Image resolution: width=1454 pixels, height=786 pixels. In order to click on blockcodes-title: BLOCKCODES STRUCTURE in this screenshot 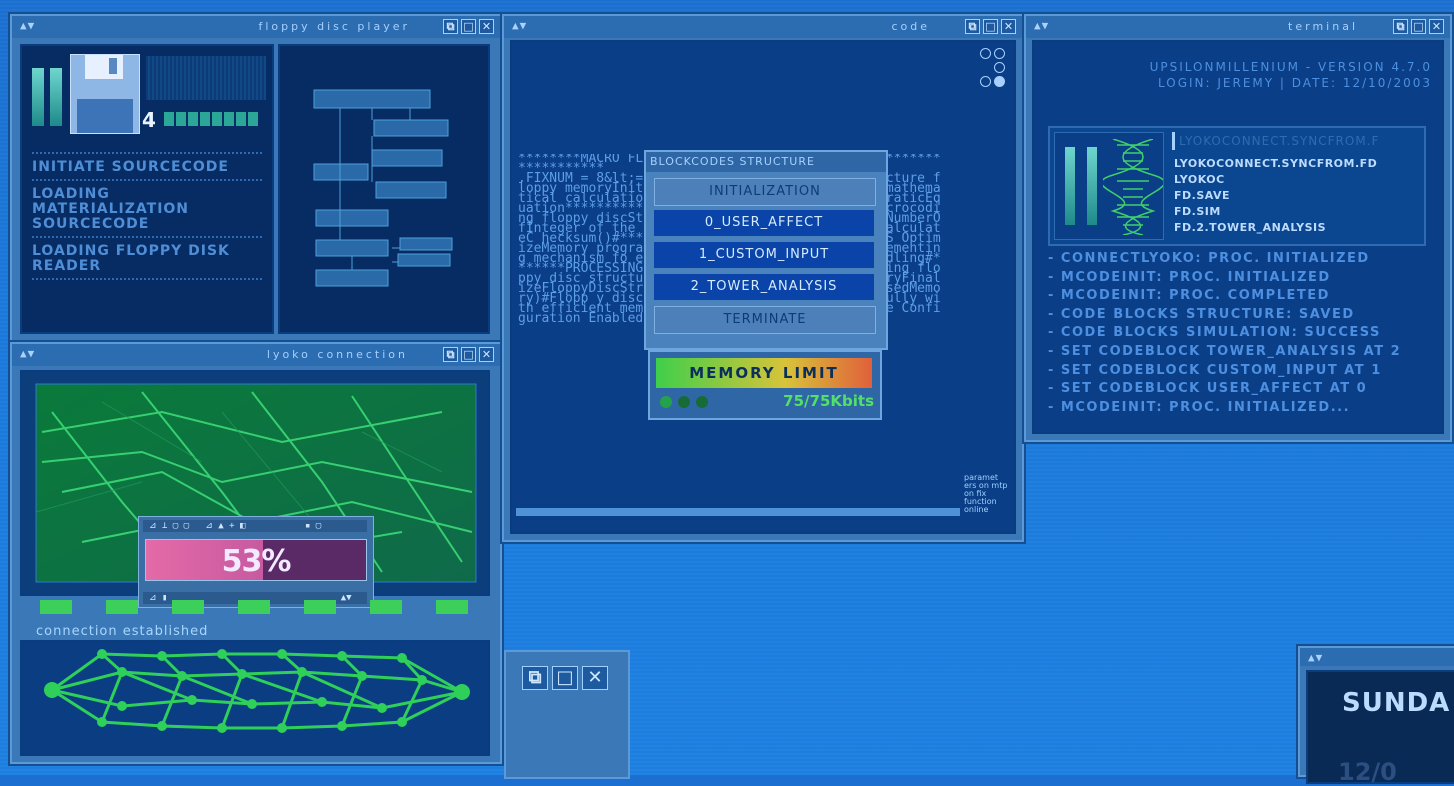, I will do `click(766, 162)`.